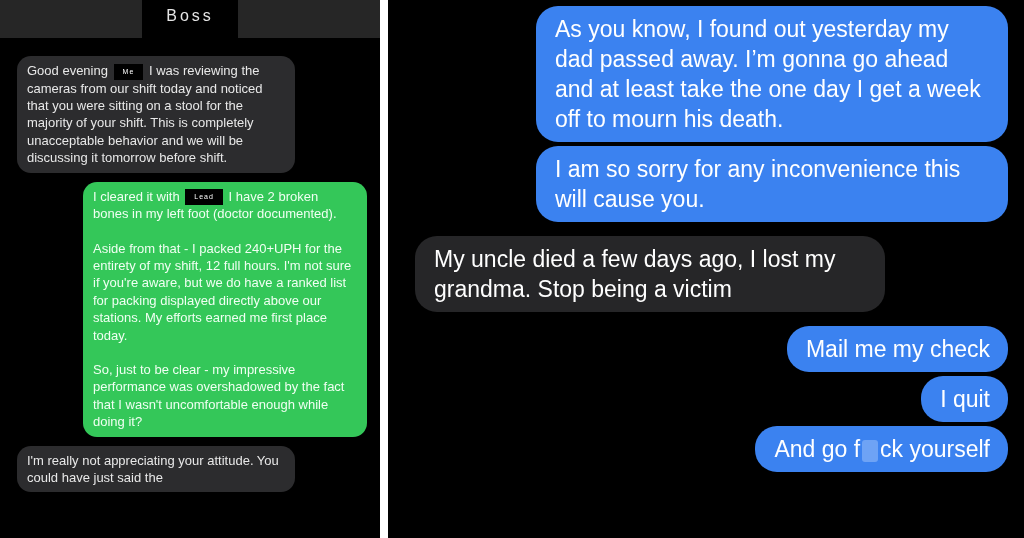  Describe the element at coordinates (965, 399) in the screenshot. I see `message-text: I quit` at that location.